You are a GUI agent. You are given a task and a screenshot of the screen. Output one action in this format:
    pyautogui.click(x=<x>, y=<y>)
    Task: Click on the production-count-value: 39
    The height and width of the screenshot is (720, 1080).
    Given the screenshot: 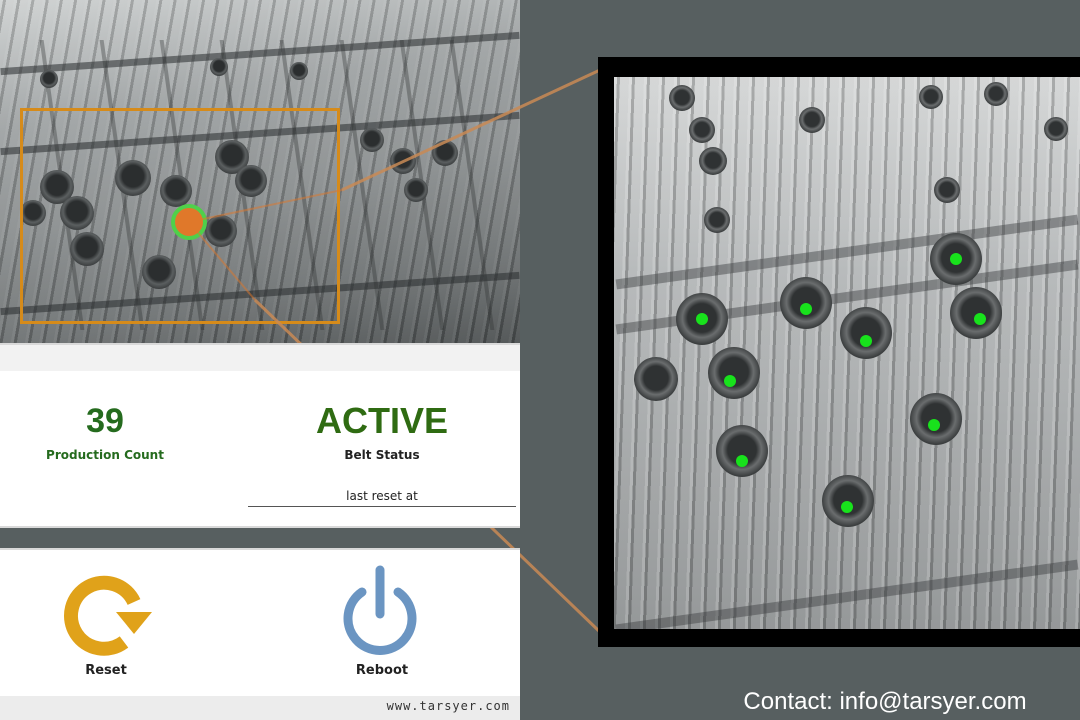 What is the action you would take?
    pyautogui.click(x=105, y=421)
    